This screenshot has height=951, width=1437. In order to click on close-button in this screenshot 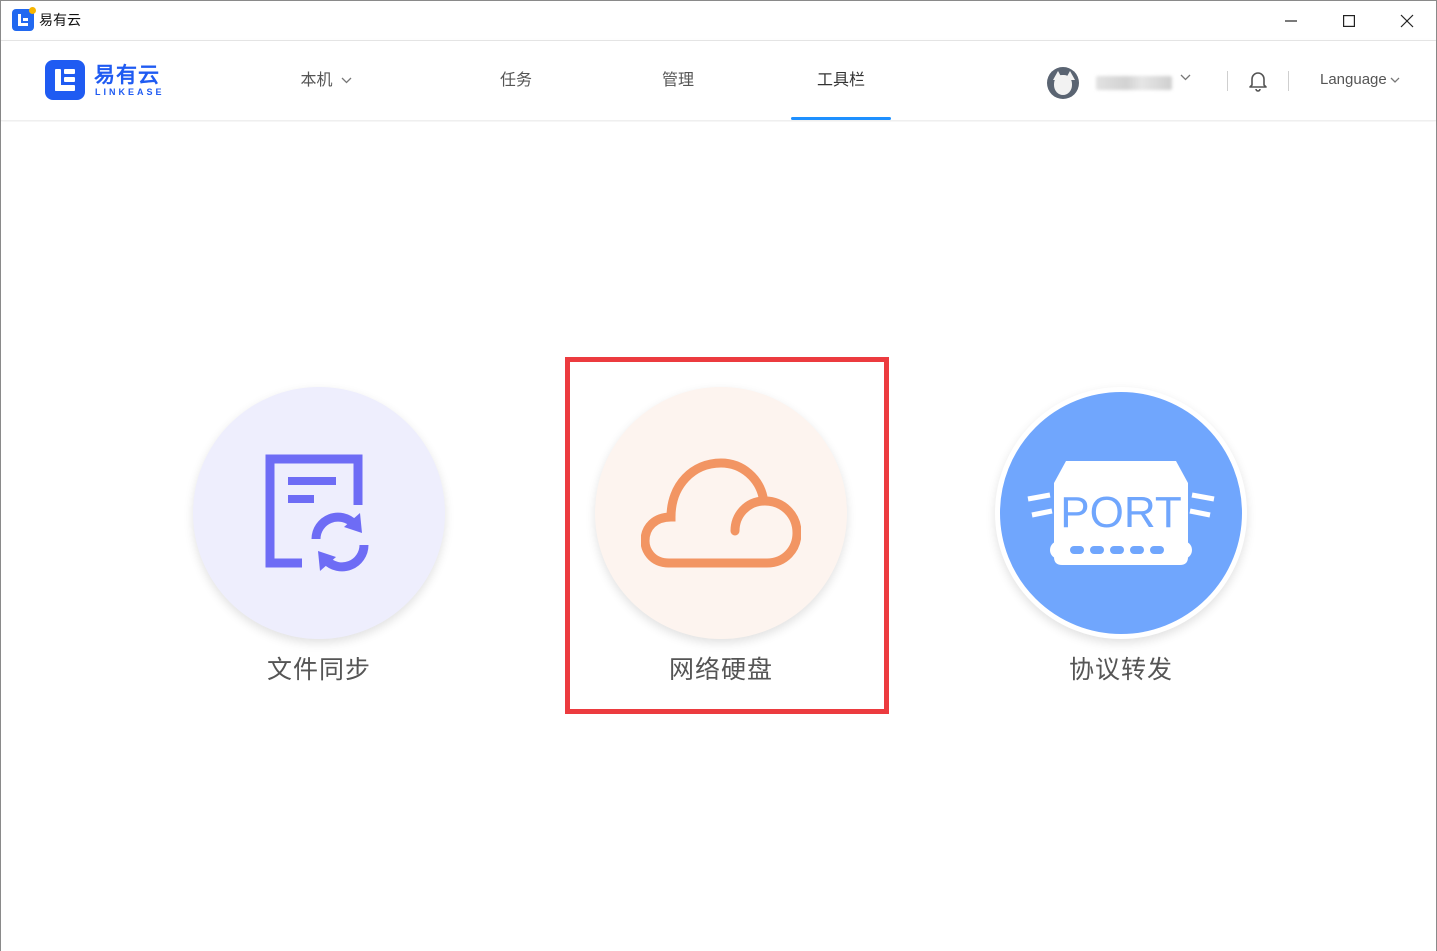, I will do `click(1407, 21)`.